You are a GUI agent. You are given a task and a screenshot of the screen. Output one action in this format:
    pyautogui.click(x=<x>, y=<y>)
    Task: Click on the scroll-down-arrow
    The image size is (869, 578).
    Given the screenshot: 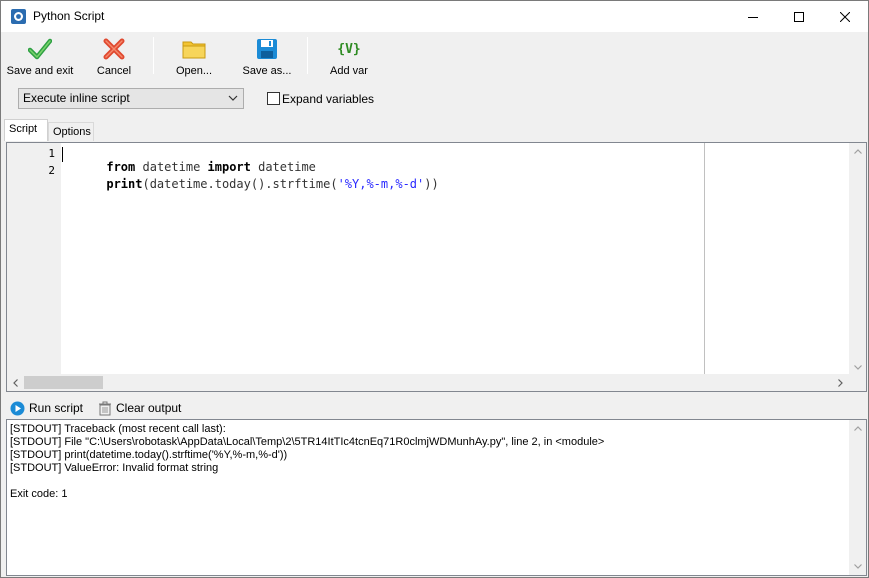 What is the action you would take?
    pyautogui.click(x=857, y=566)
    